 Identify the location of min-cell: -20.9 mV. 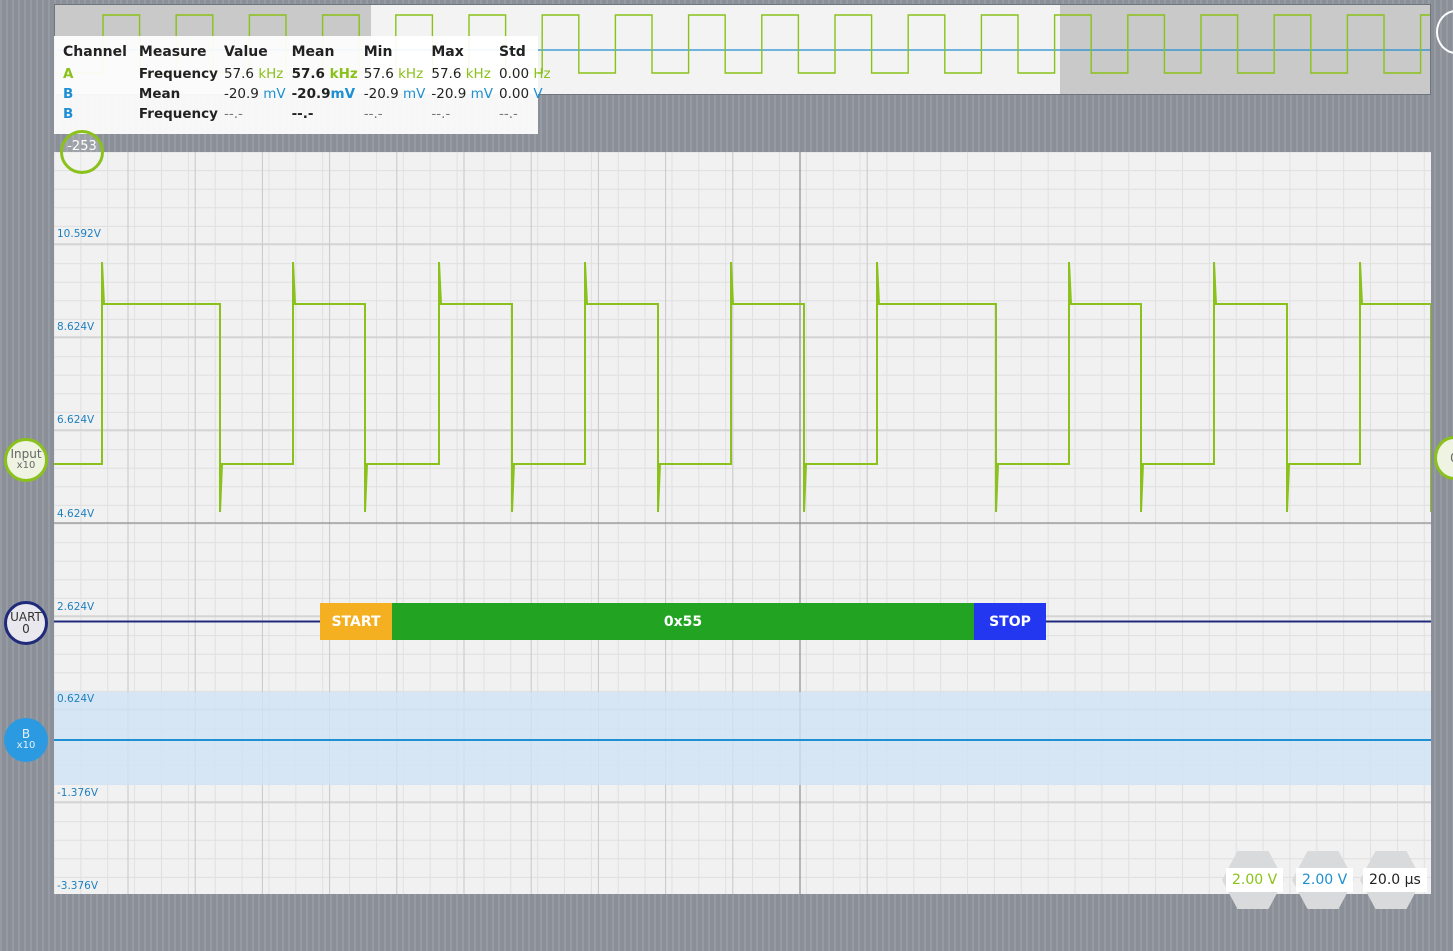
(394, 94).